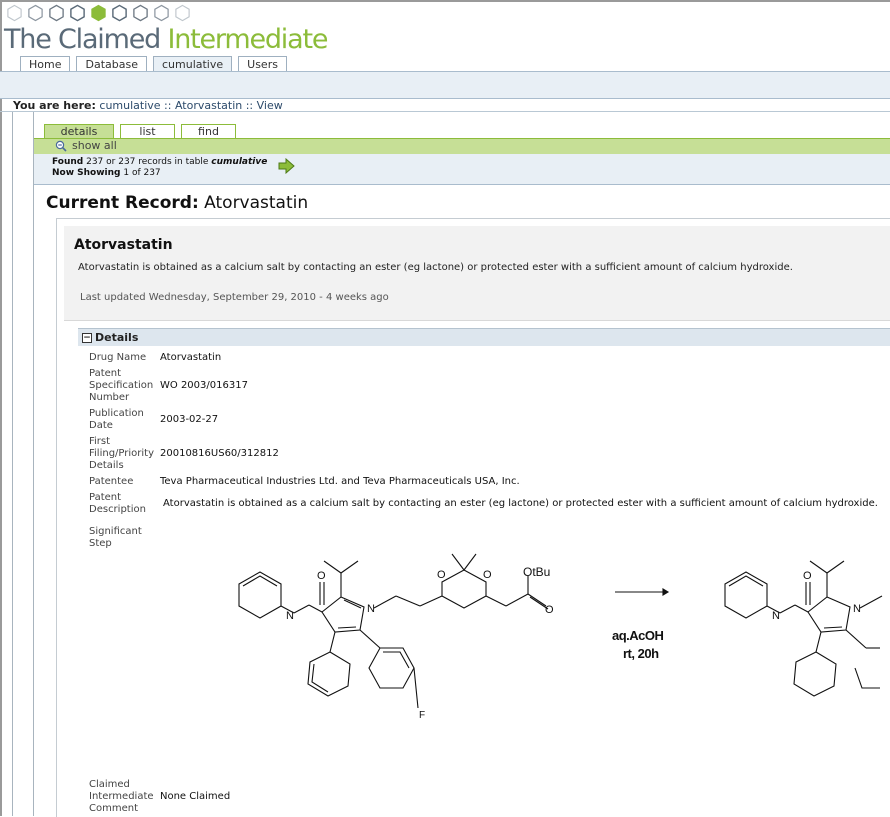 This screenshot has height=817, width=890. What do you see at coordinates (219, 453) in the screenshot?
I see `field-value-filing-details: 20010816US60/312812` at bounding box center [219, 453].